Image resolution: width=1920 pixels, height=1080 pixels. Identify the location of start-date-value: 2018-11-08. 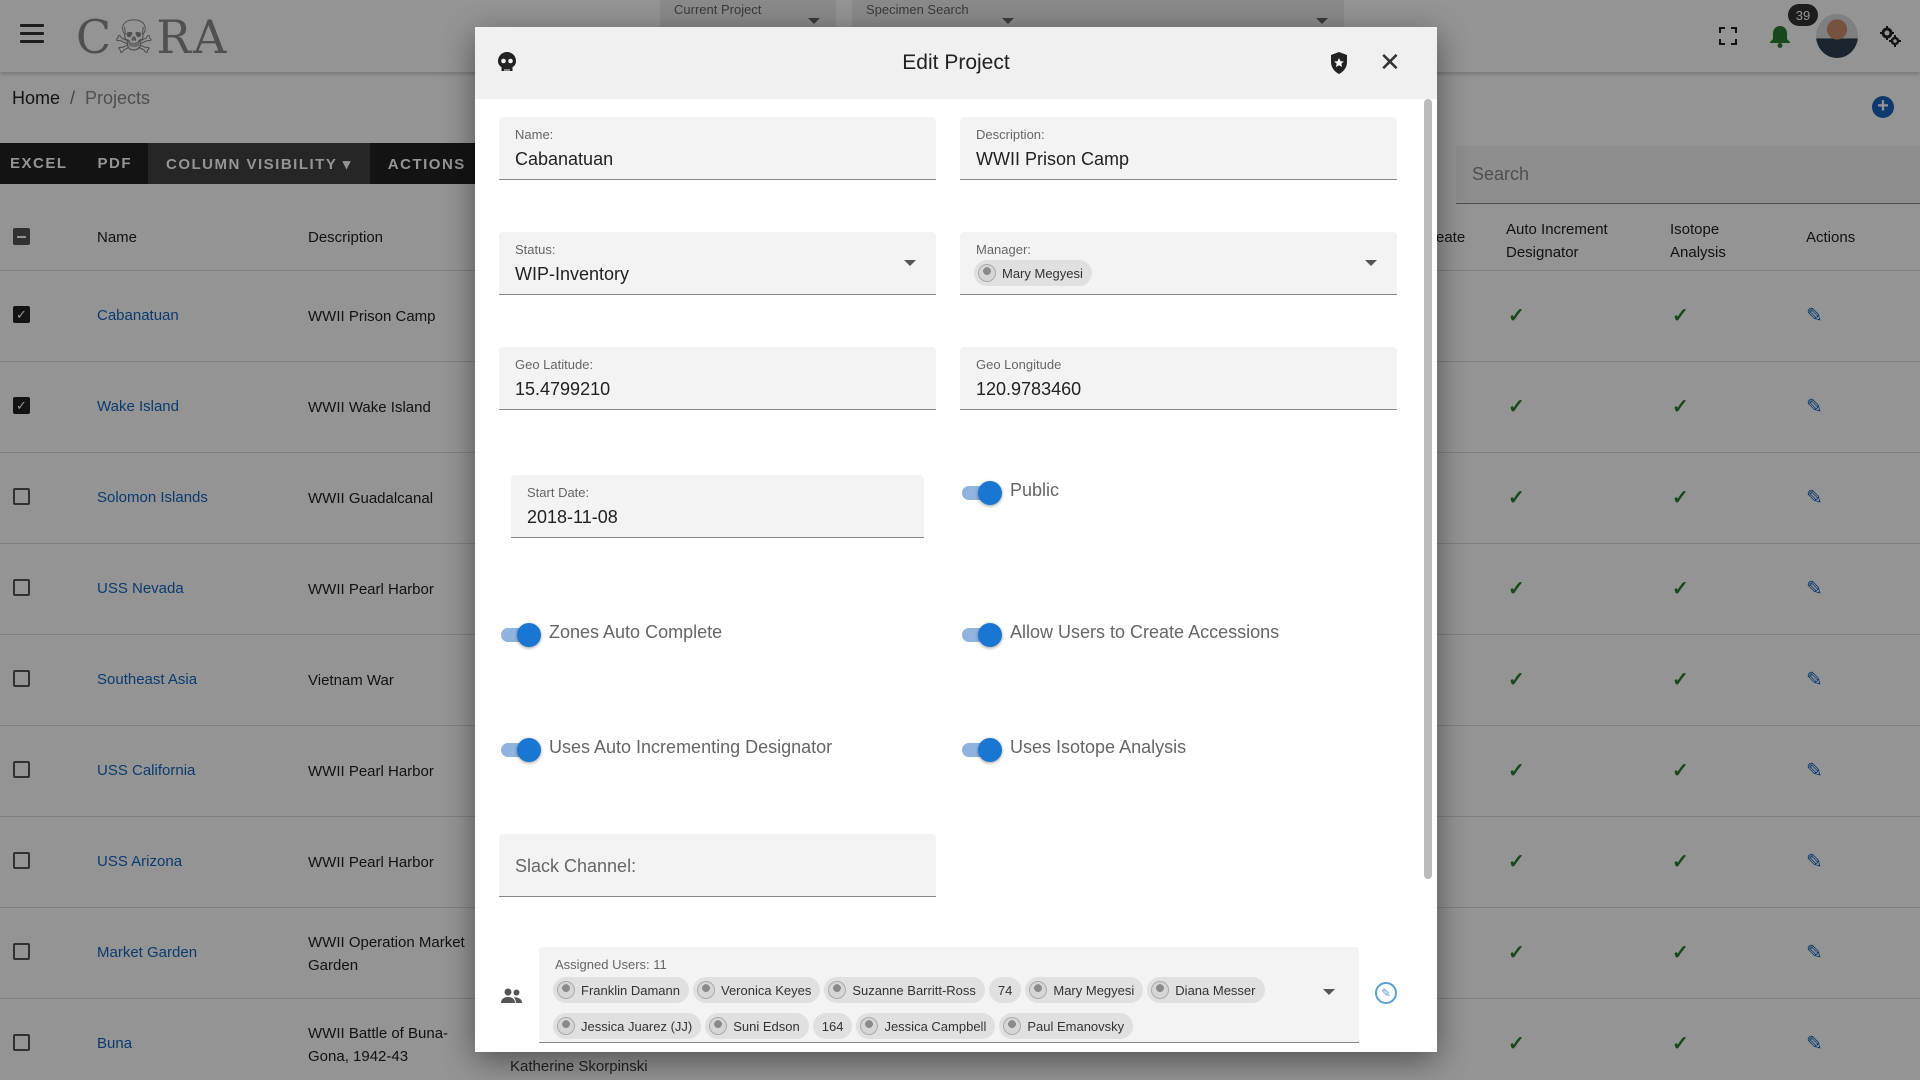
(572, 517).